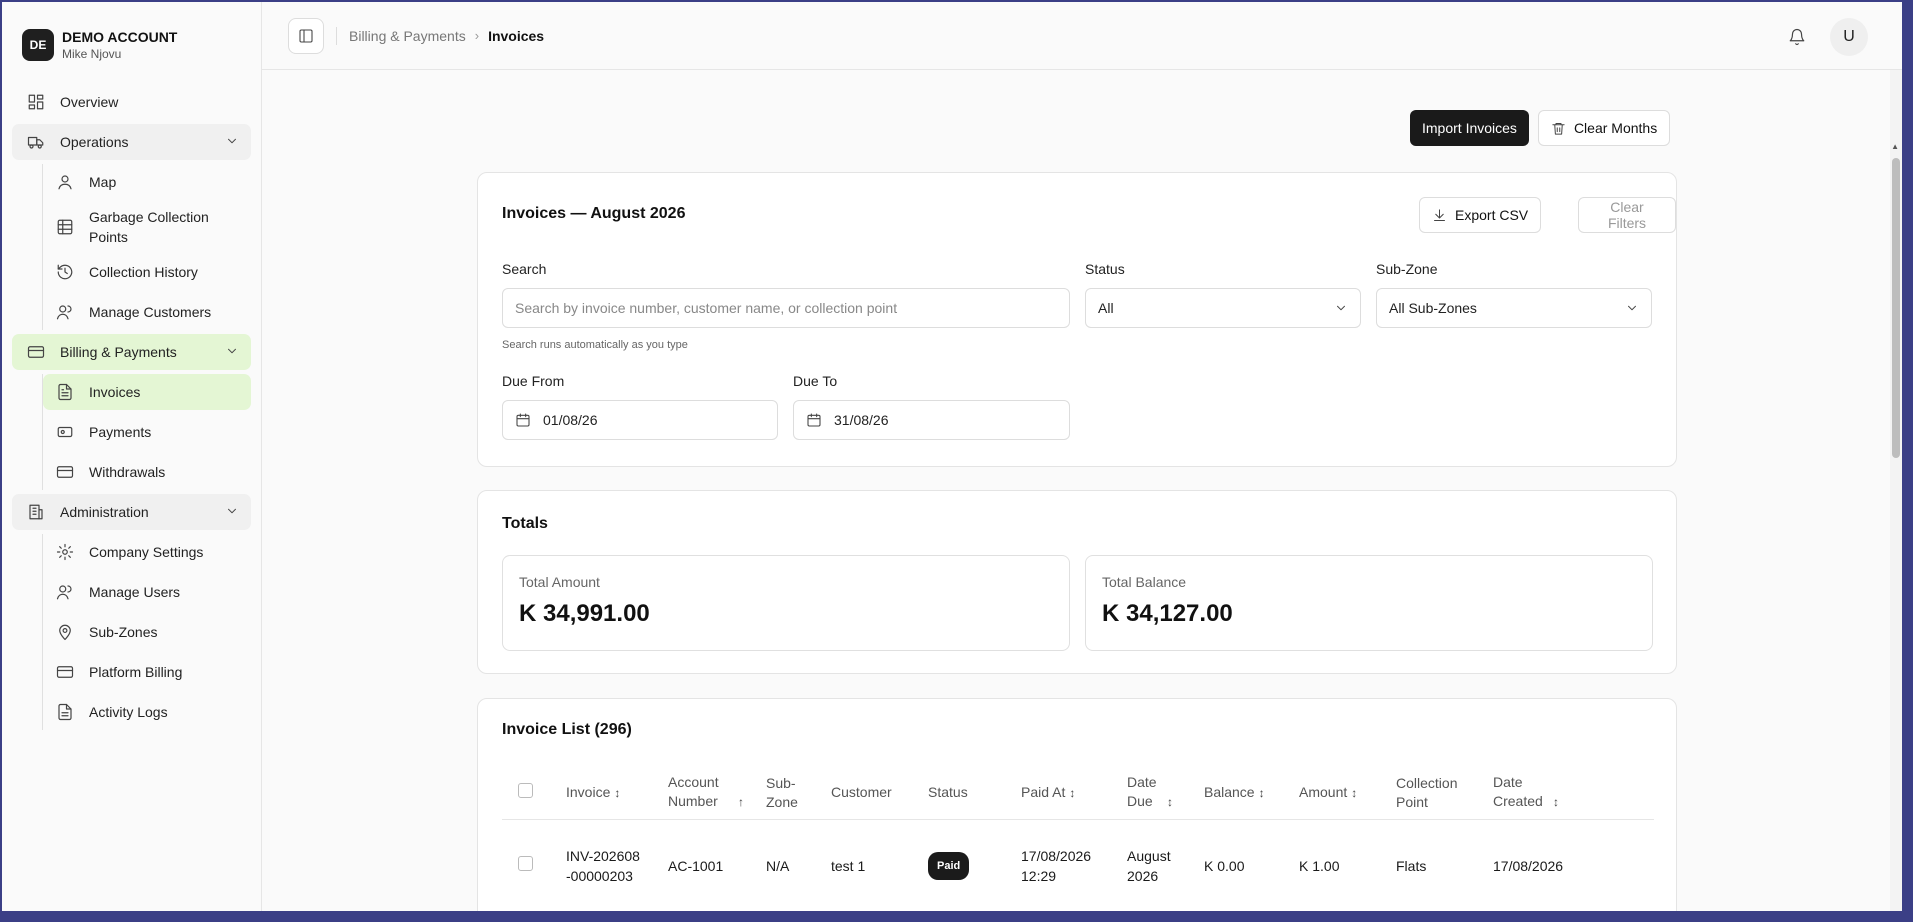  I want to click on map-pin-icon, so click(65, 632).